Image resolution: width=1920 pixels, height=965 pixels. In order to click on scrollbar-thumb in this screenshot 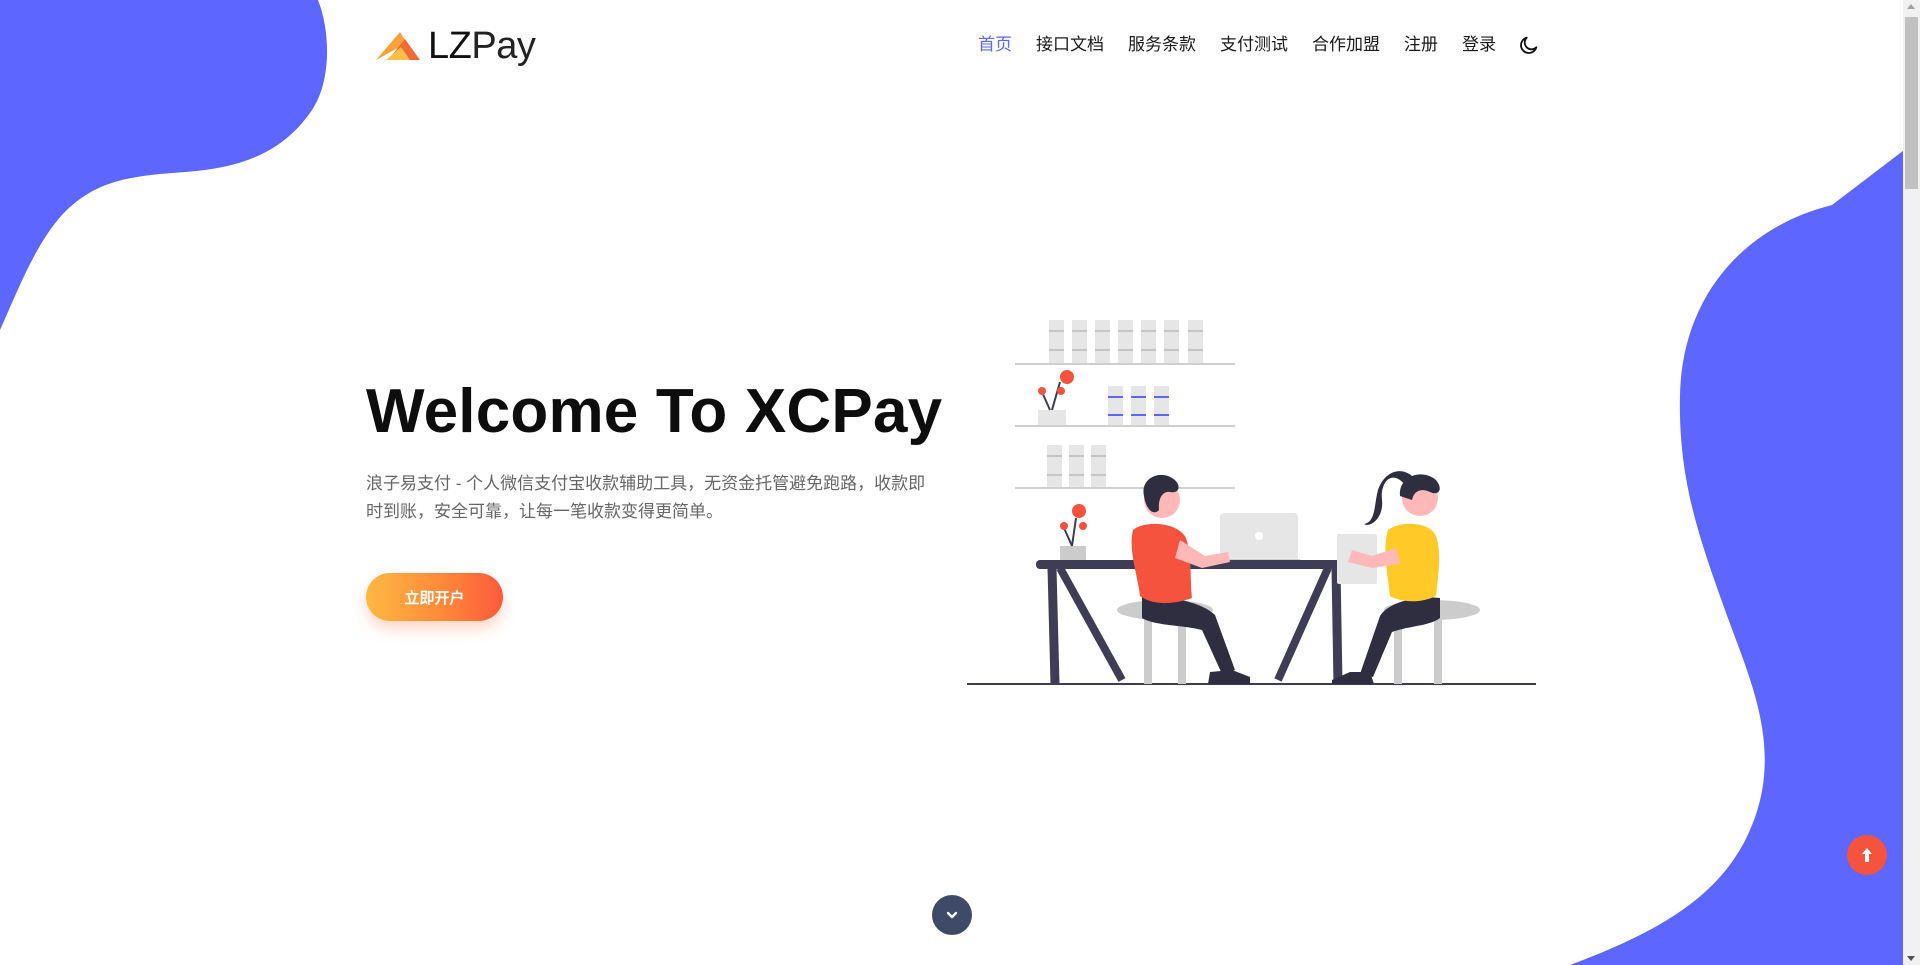, I will do `click(1911, 103)`.